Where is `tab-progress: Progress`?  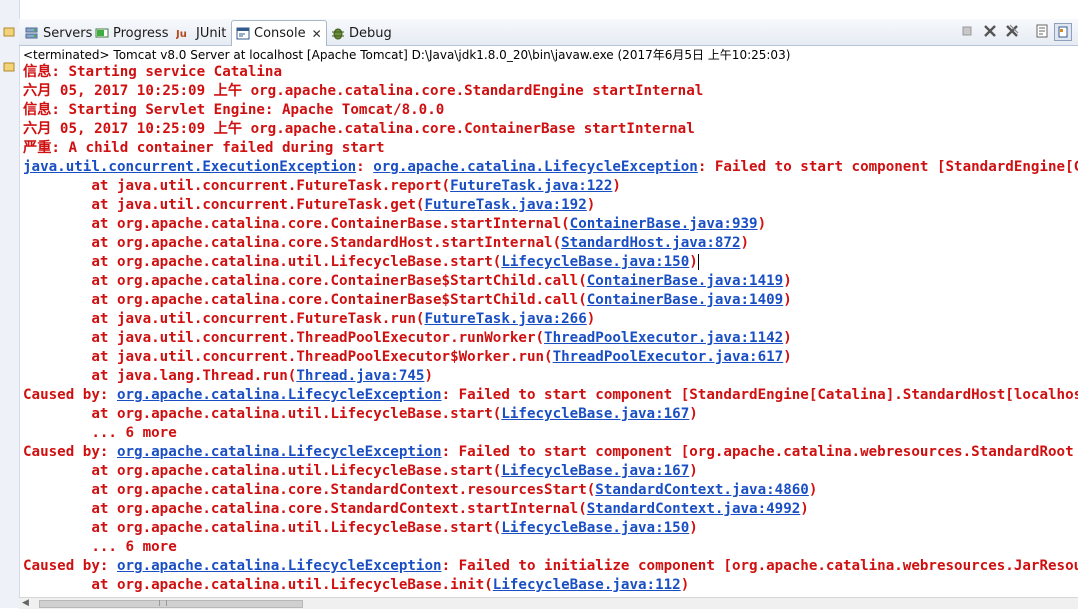
tab-progress: Progress is located at coordinates (131, 33).